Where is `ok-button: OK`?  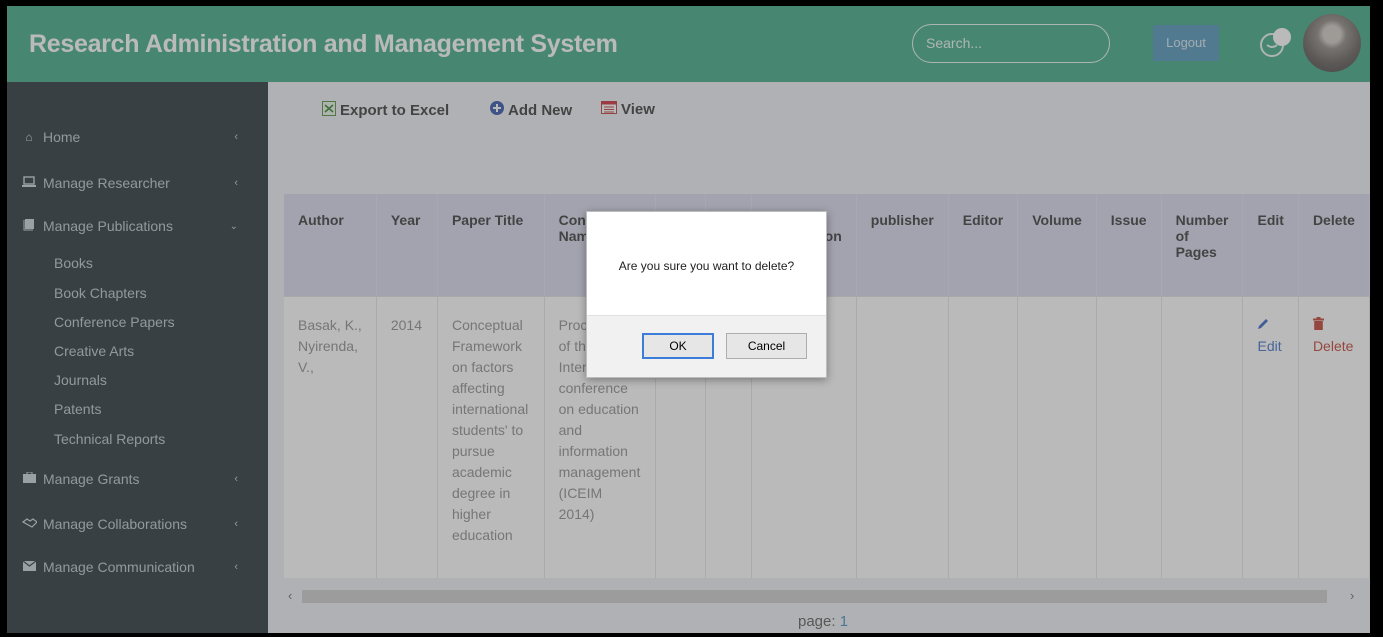 ok-button: OK is located at coordinates (678, 346).